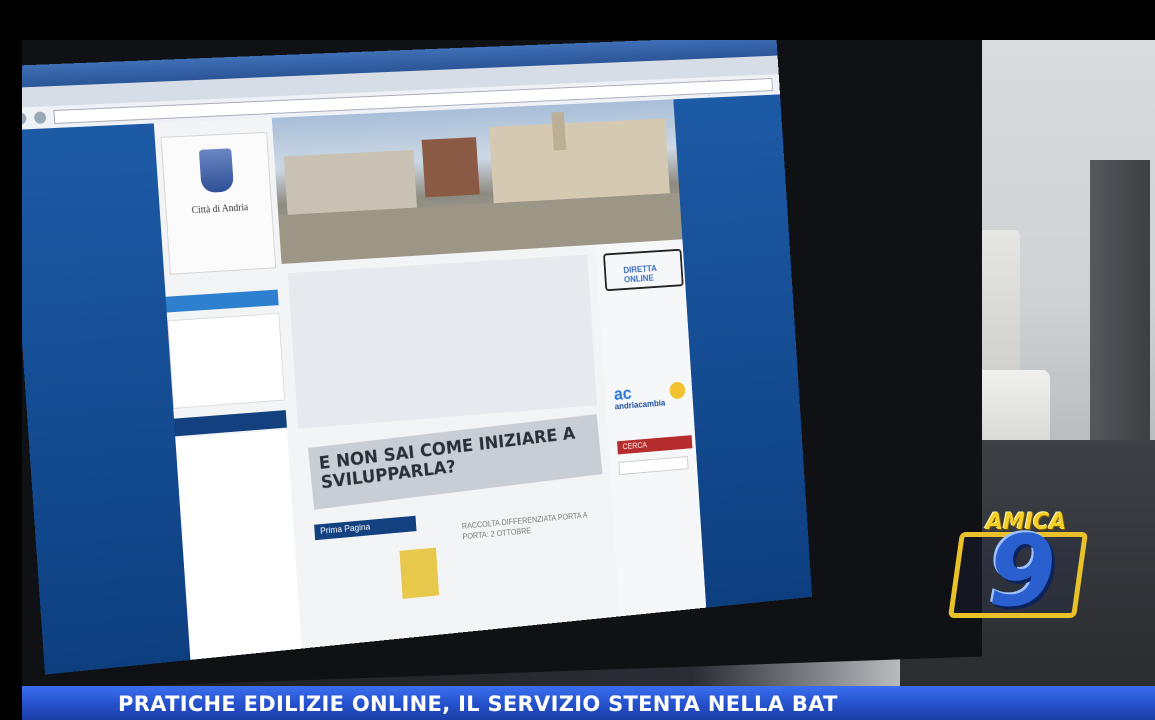 The image size is (1155, 720). I want to click on channel-logo: 9 AMICA, so click(1018, 569).